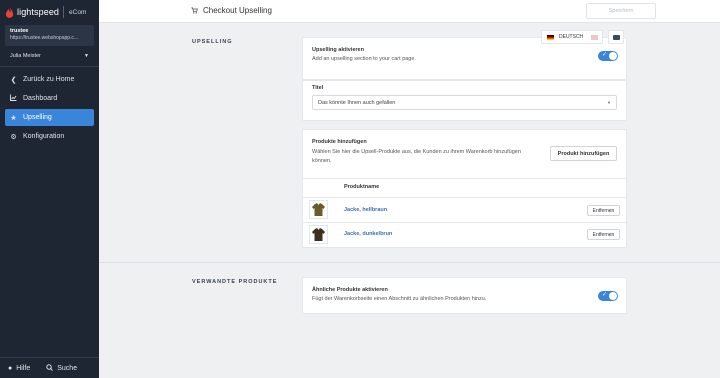 The height and width of the screenshot is (378, 720). I want to click on chat-icon, so click(616, 37).